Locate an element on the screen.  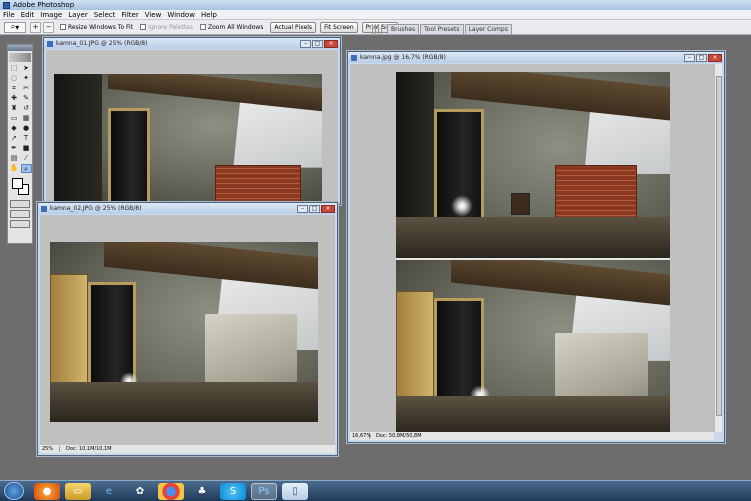
grip-icon is located at coordinates (378, 29).